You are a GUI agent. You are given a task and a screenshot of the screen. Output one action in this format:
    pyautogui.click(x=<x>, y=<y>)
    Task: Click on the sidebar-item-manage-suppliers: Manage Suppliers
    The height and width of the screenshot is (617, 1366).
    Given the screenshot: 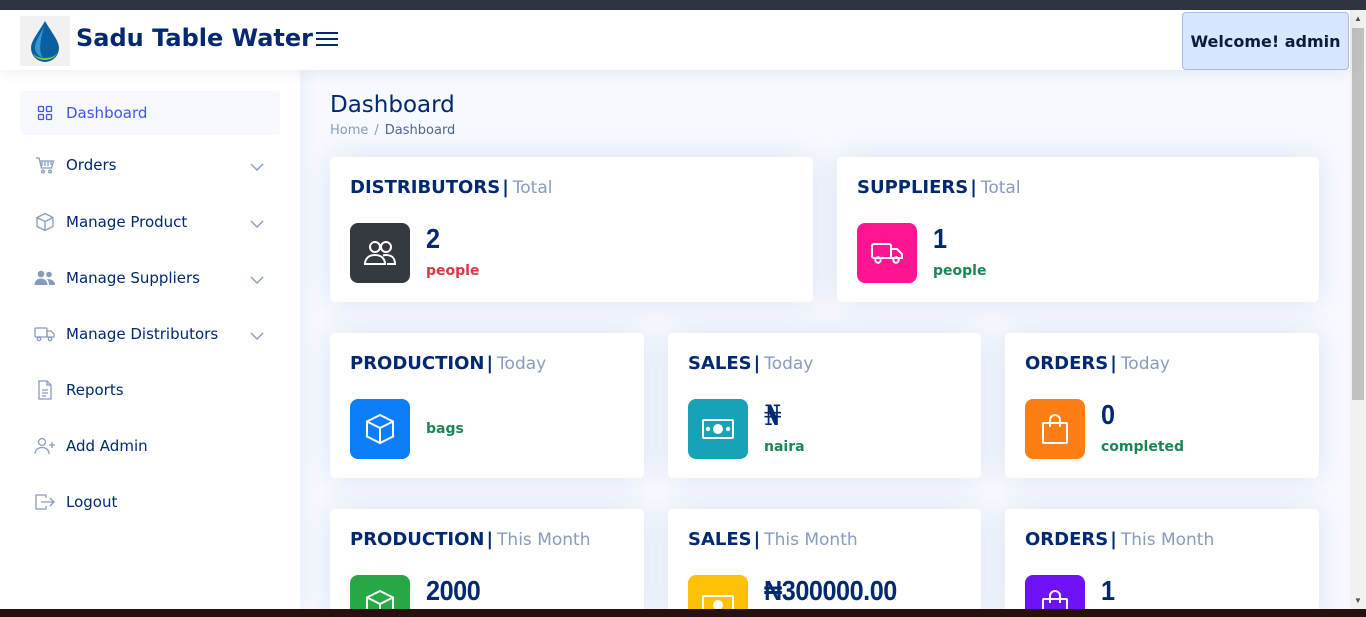 What is the action you would take?
    pyautogui.click(x=150, y=278)
    